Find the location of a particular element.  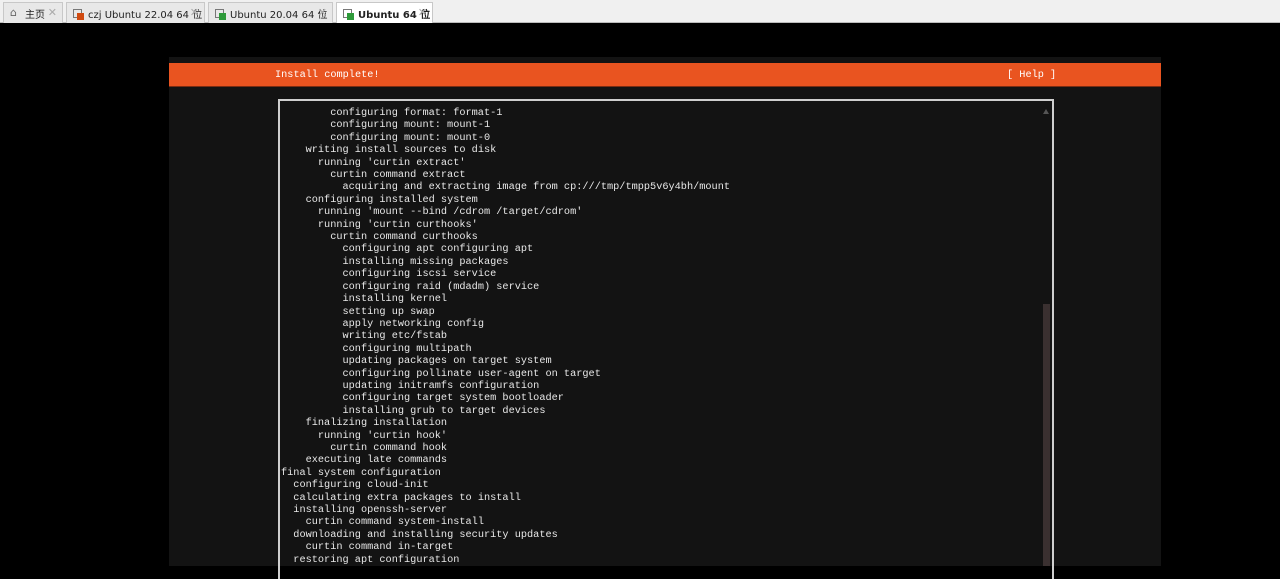

header-title: Install complete! is located at coordinates (327, 75).